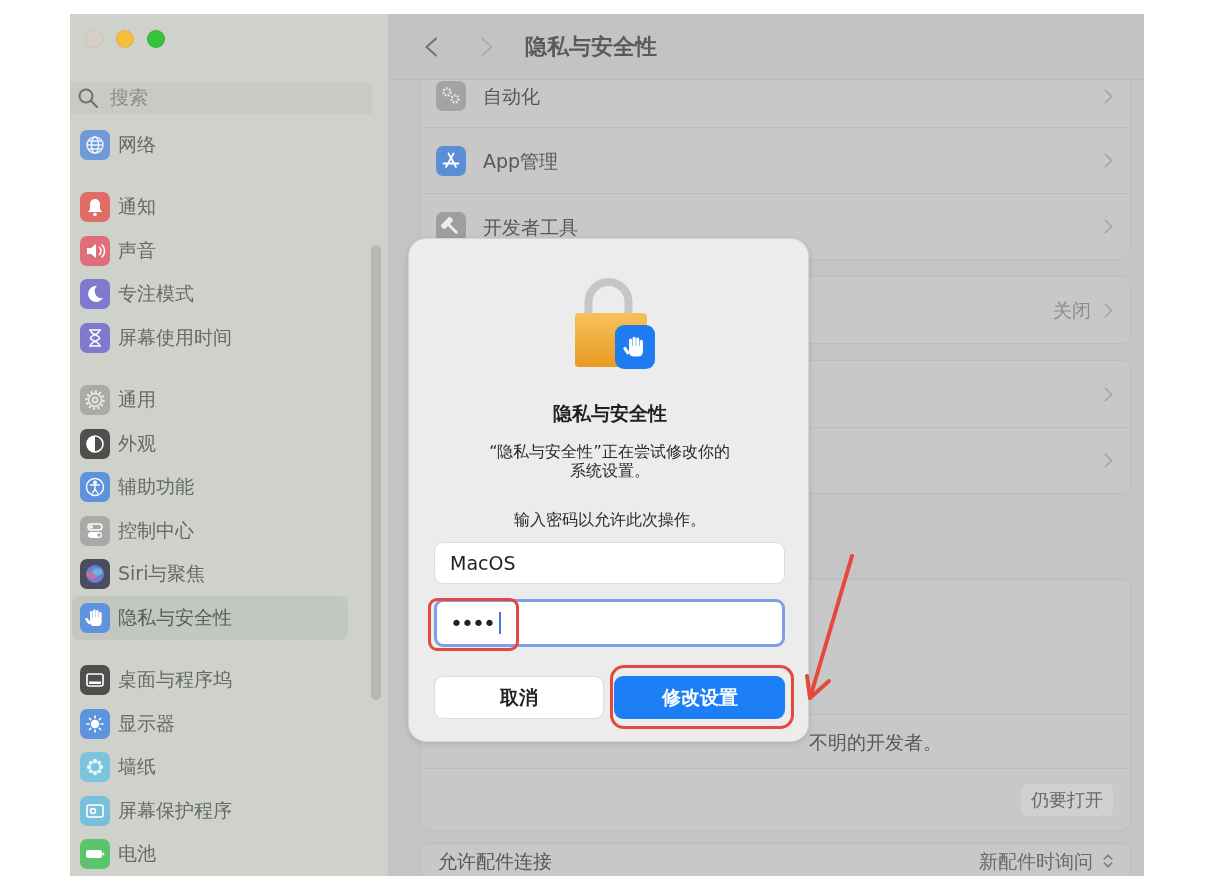 The width and height of the screenshot is (1214, 890). Describe the element at coordinates (210, 811) in the screenshot. I see `sidebar-item: 屏幕保护程序` at that location.